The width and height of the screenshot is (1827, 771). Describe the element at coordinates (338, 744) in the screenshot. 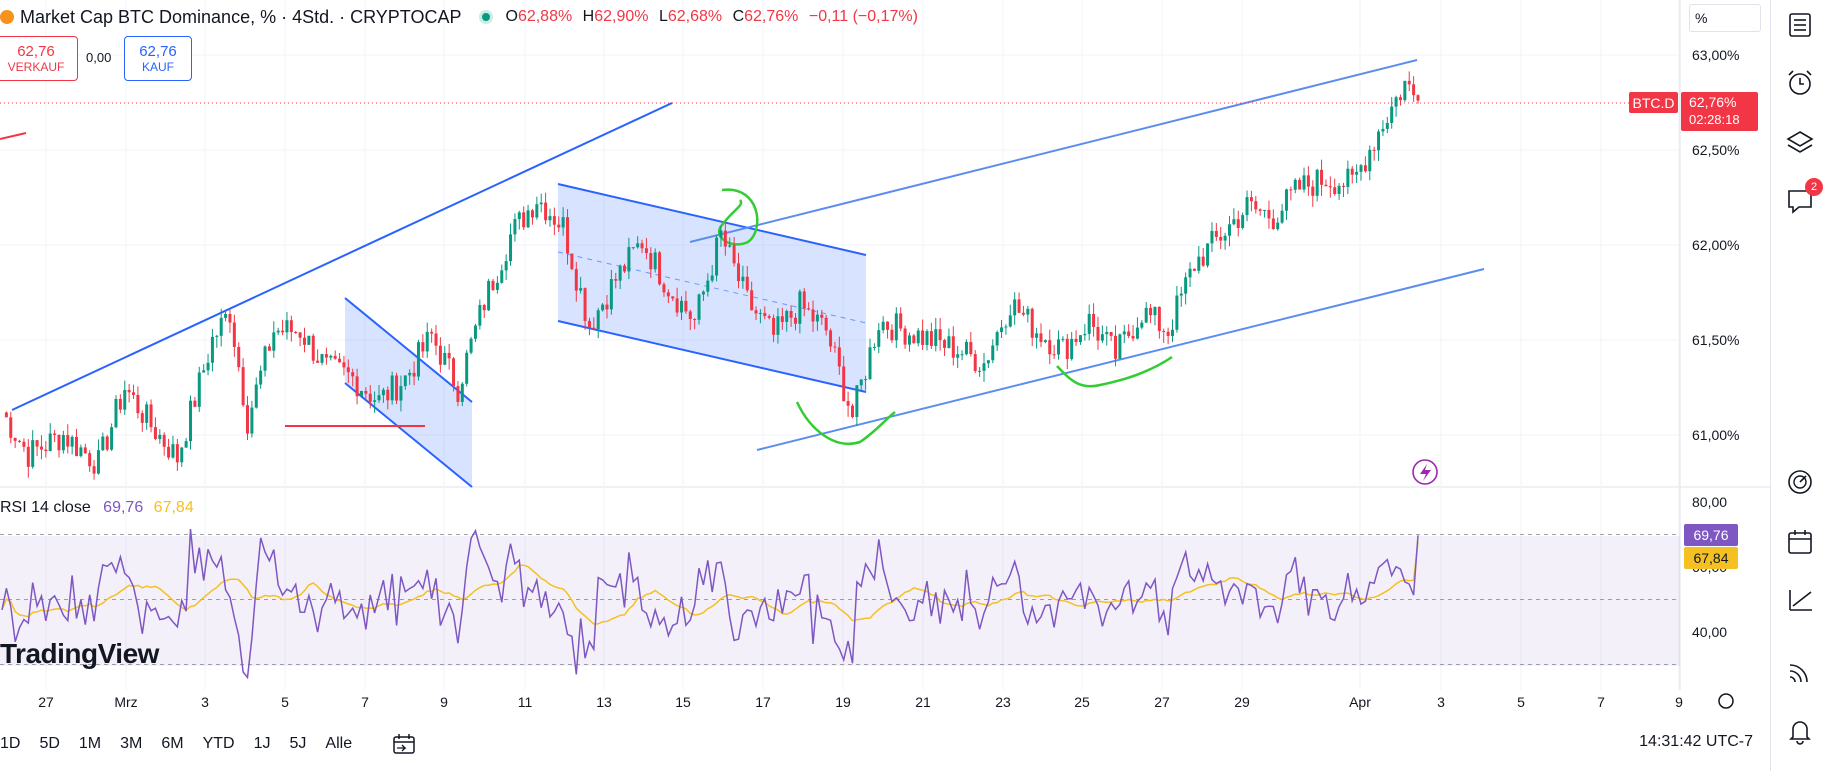

I see `range-alle: Alle` at that location.